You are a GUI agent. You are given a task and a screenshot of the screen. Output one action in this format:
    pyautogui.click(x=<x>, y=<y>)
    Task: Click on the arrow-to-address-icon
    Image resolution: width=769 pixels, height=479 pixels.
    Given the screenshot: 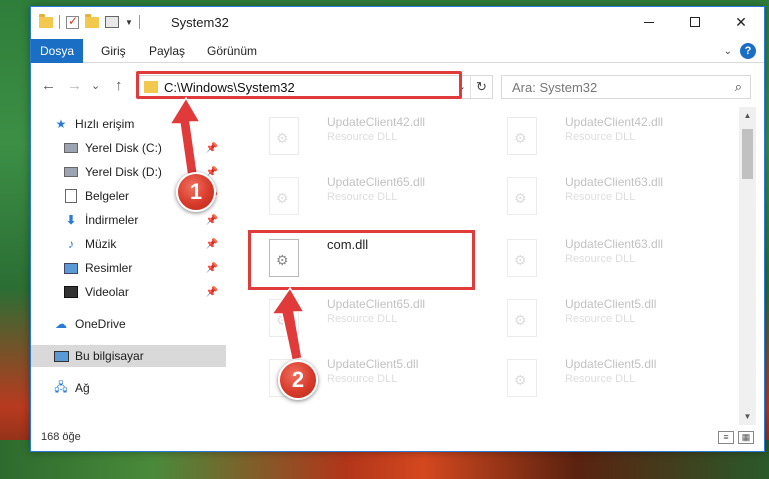 What is the action you would take?
    pyautogui.click(x=185, y=138)
    